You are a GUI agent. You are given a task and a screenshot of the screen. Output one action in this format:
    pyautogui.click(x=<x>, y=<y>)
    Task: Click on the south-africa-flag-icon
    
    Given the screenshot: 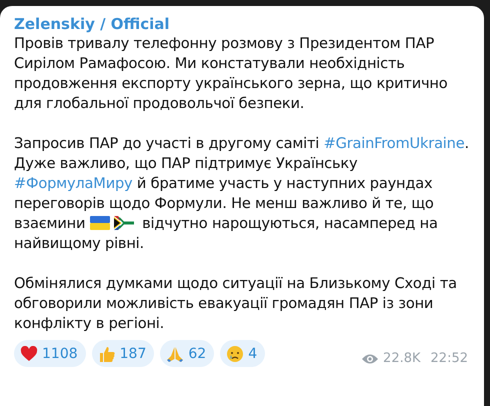 What is the action you would take?
    pyautogui.click(x=124, y=223)
    